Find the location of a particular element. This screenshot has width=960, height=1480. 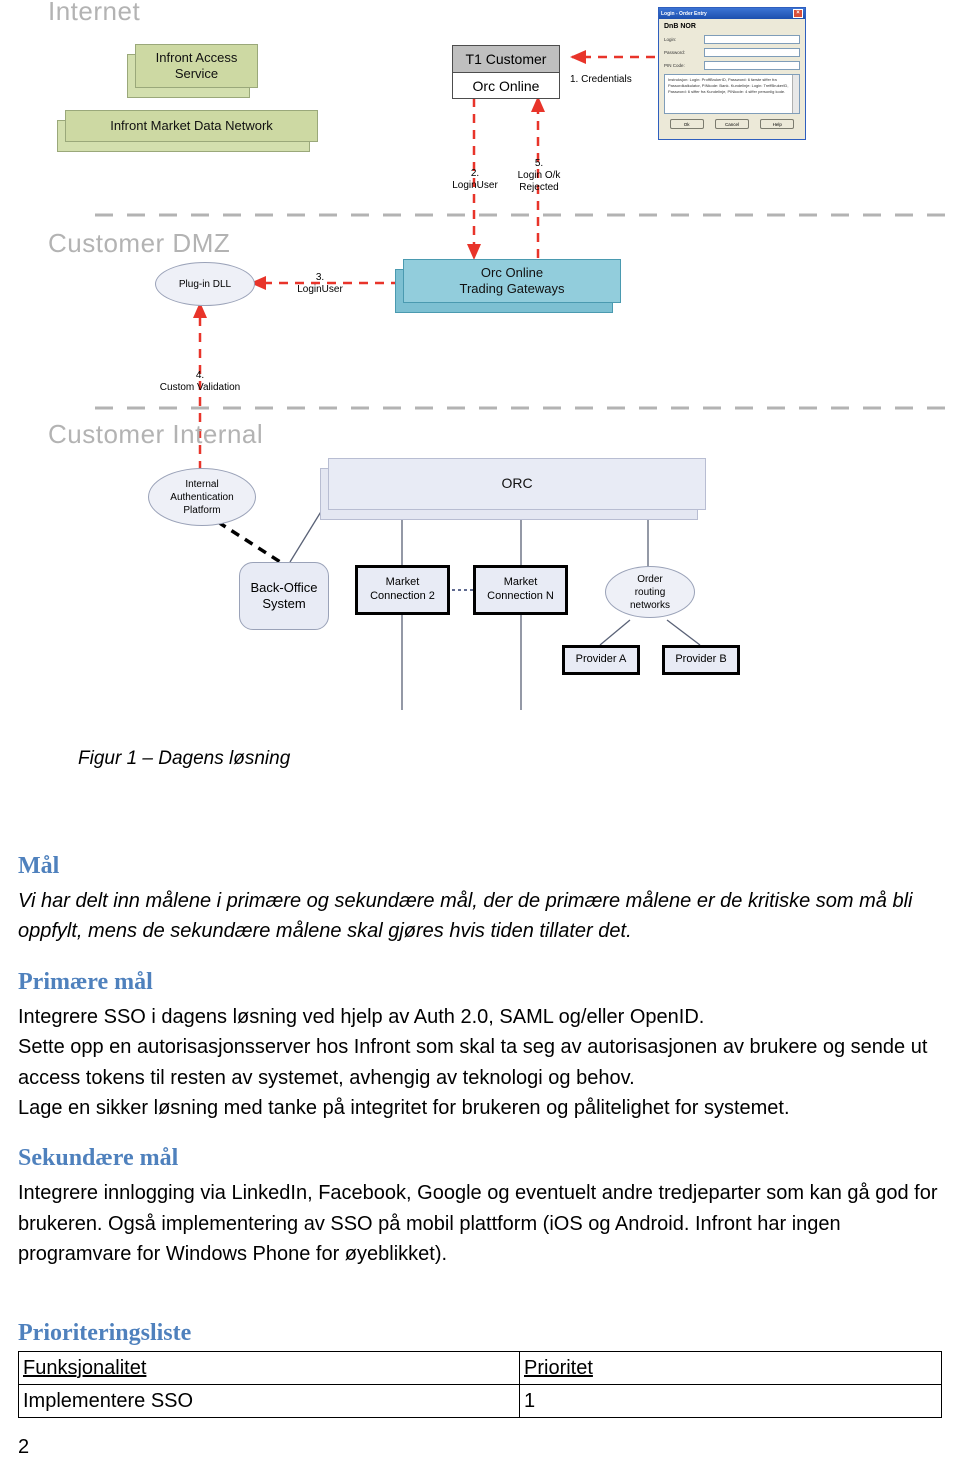

link-auth-backoffice is located at coordinates (251, 543).